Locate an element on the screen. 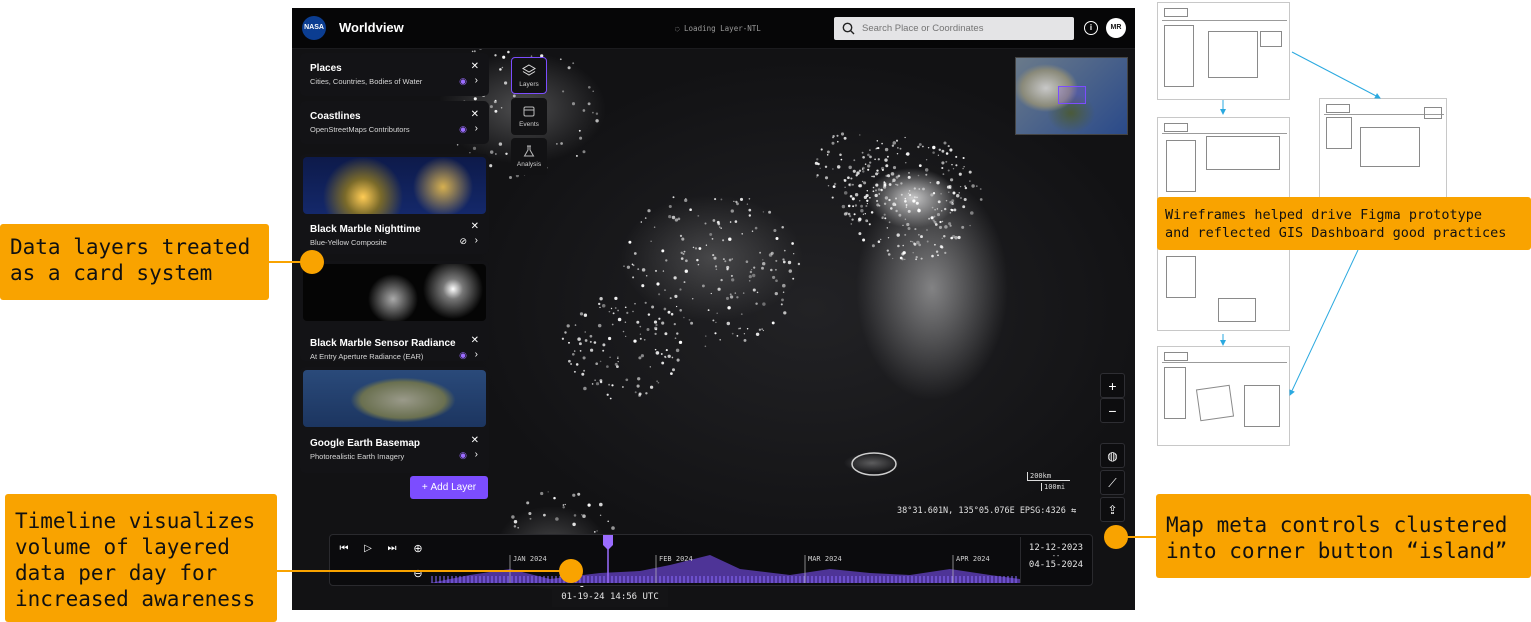 The height and width of the screenshot is (622, 1531). minimap is located at coordinates (1071, 96).